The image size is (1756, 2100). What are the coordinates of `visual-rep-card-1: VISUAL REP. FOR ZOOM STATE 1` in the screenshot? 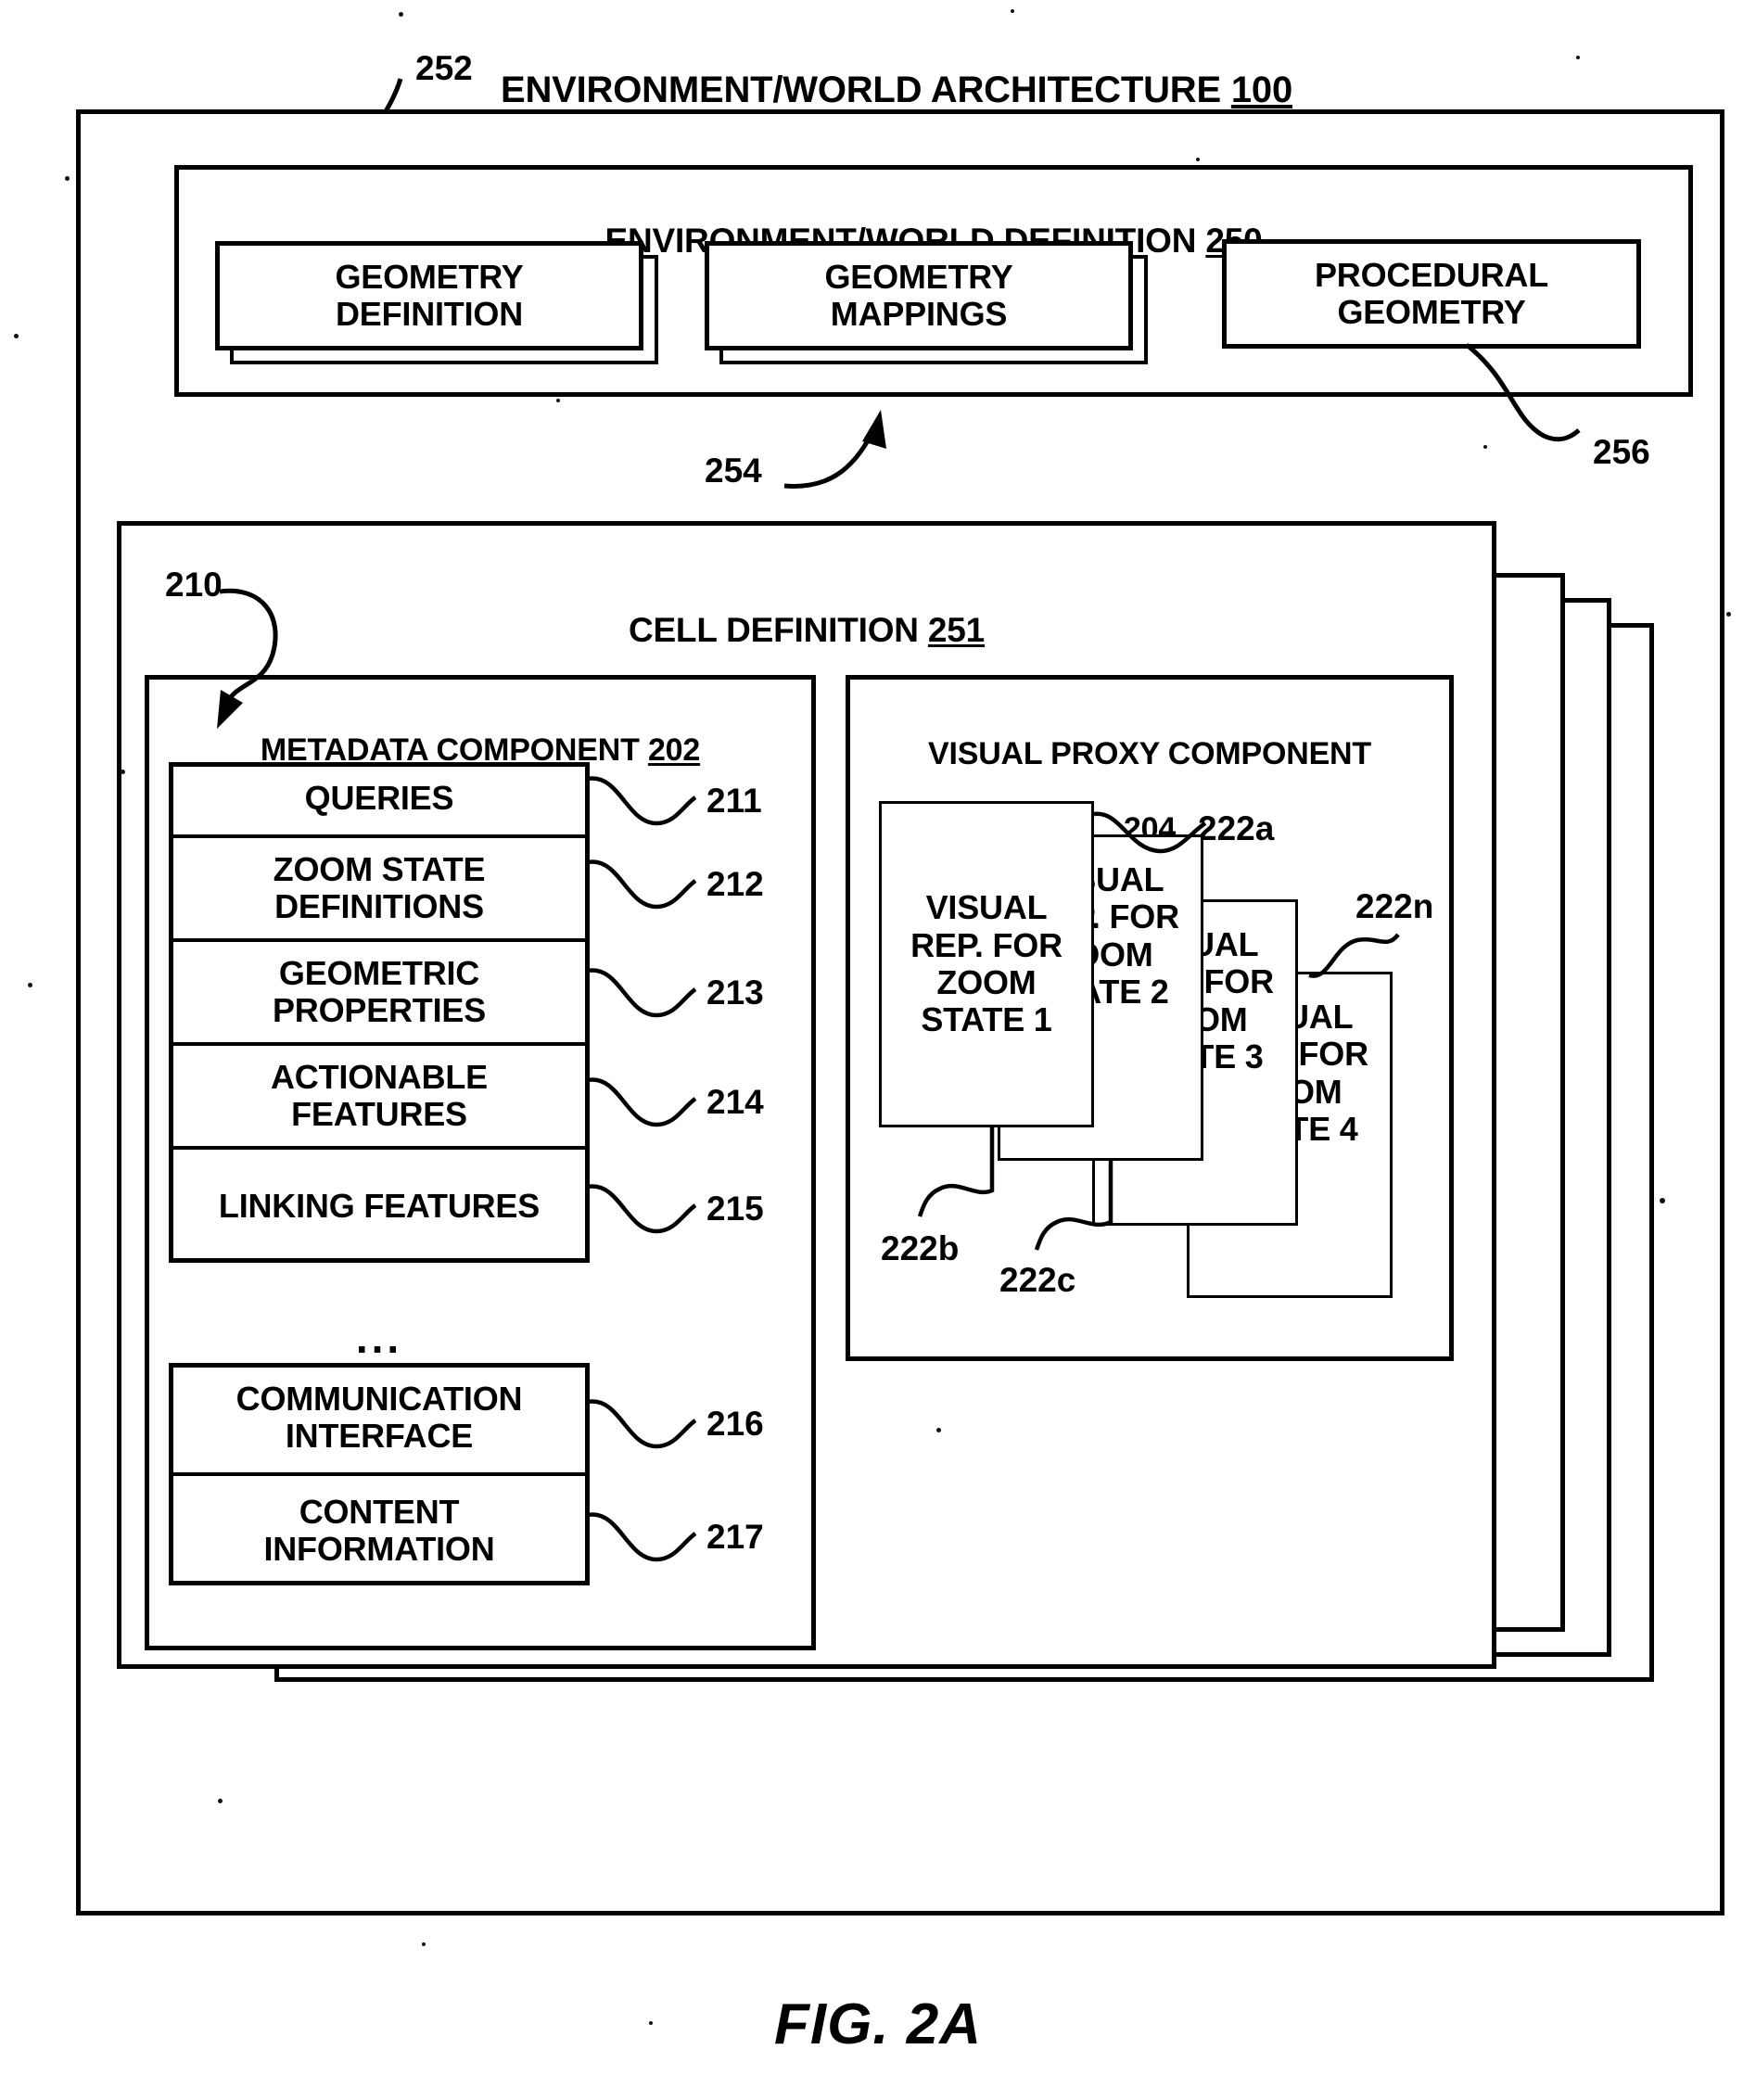 It's located at (986, 964).